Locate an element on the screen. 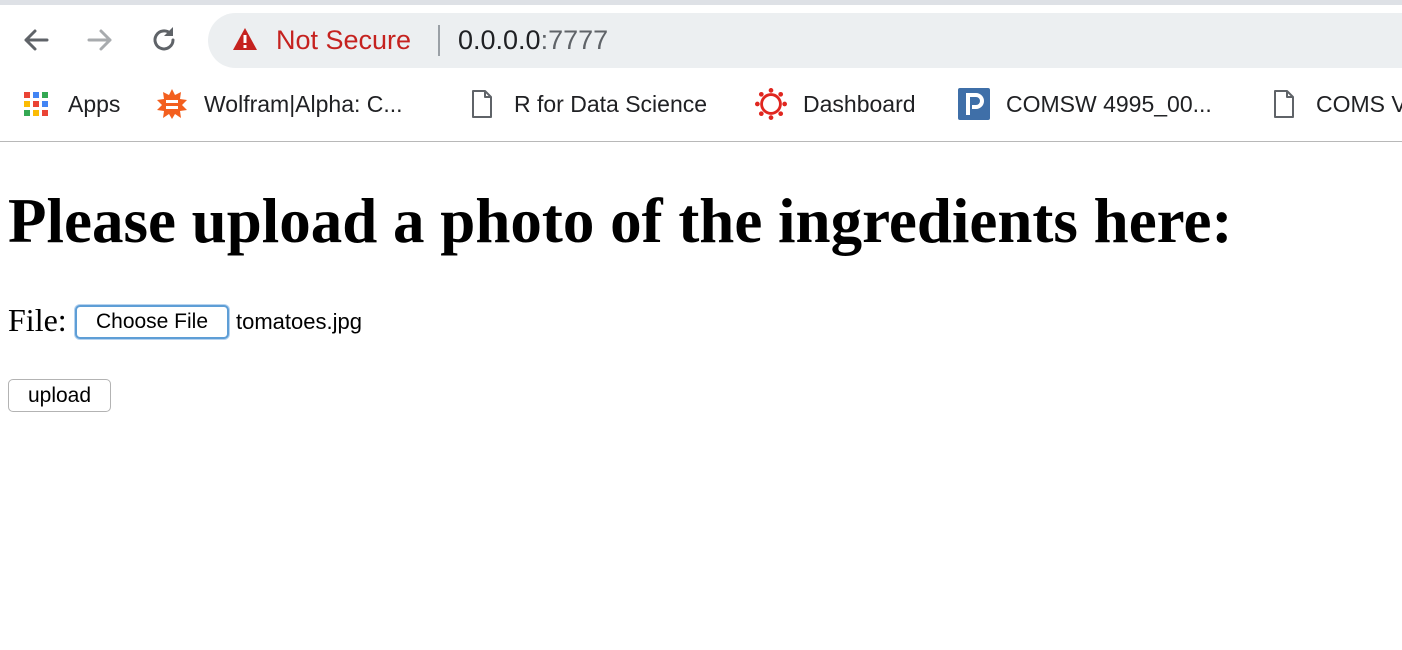 The height and width of the screenshot is (650, 1402). reload-icon is located at coordinates (164, 39).